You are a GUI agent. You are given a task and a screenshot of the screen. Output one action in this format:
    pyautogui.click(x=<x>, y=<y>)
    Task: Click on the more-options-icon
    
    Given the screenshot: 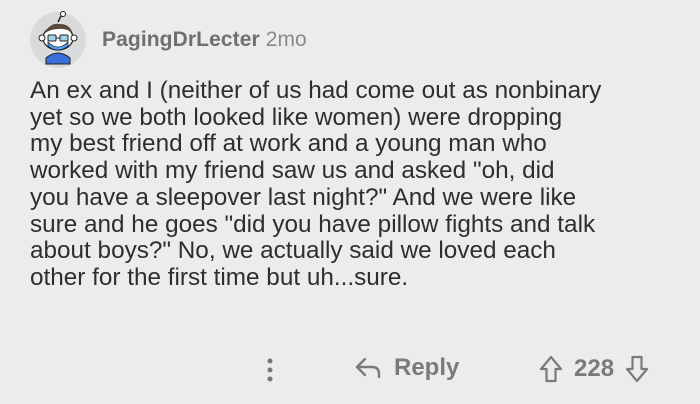 What is the action you would take?
    pyautogui.click(x=270, y=370)
    